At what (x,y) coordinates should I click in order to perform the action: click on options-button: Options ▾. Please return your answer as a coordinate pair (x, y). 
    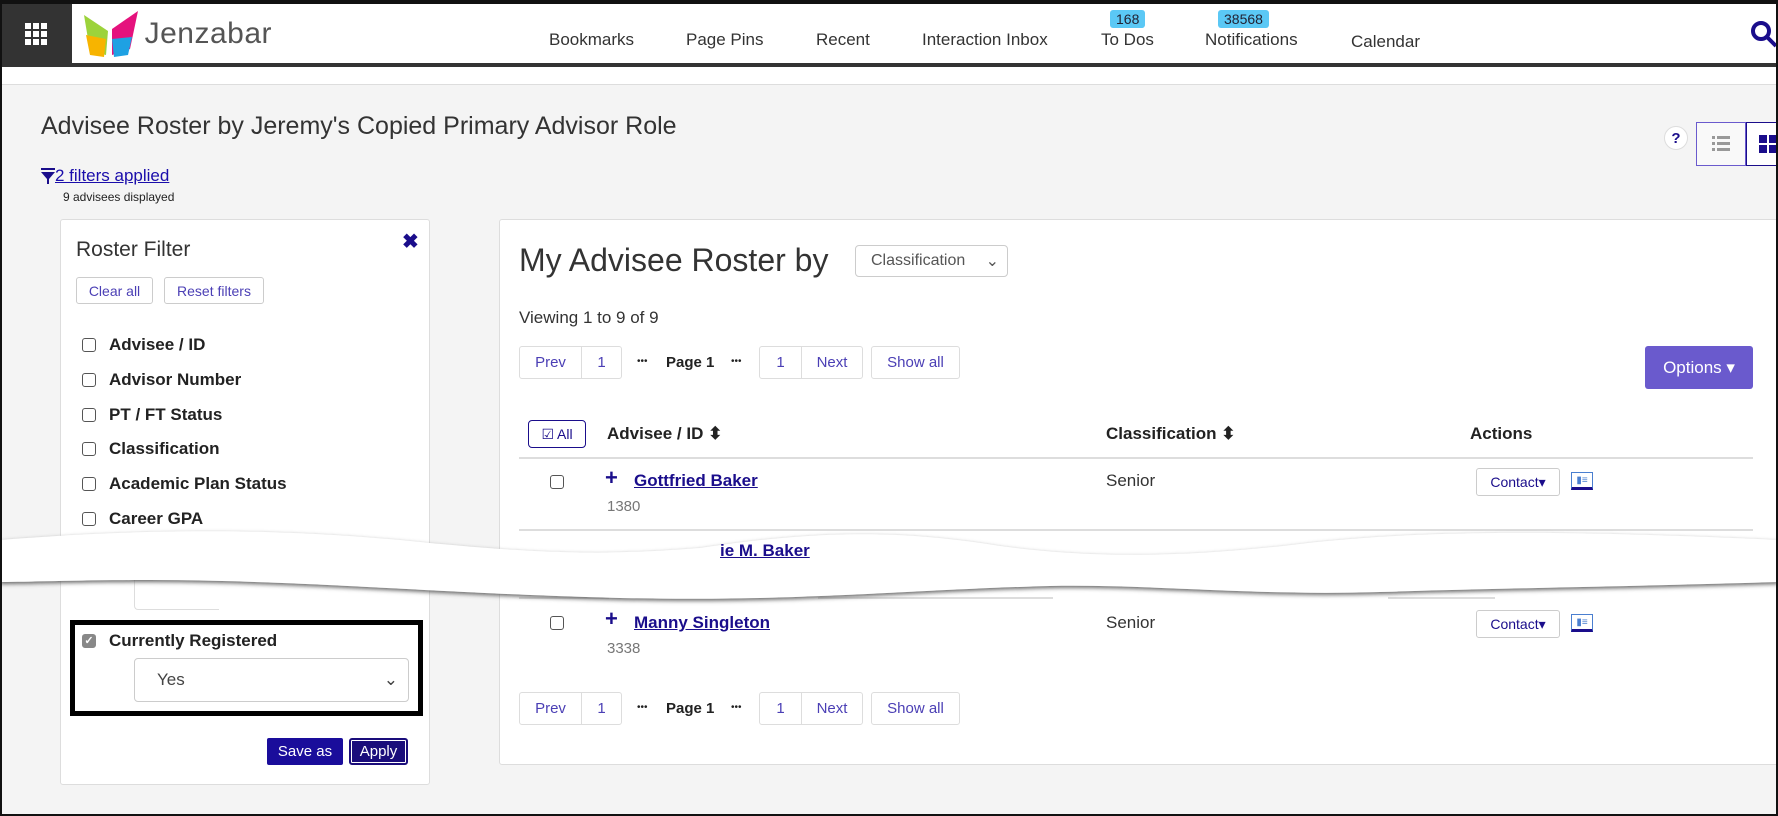
    Looking at the image, I should click on (1699, 367).